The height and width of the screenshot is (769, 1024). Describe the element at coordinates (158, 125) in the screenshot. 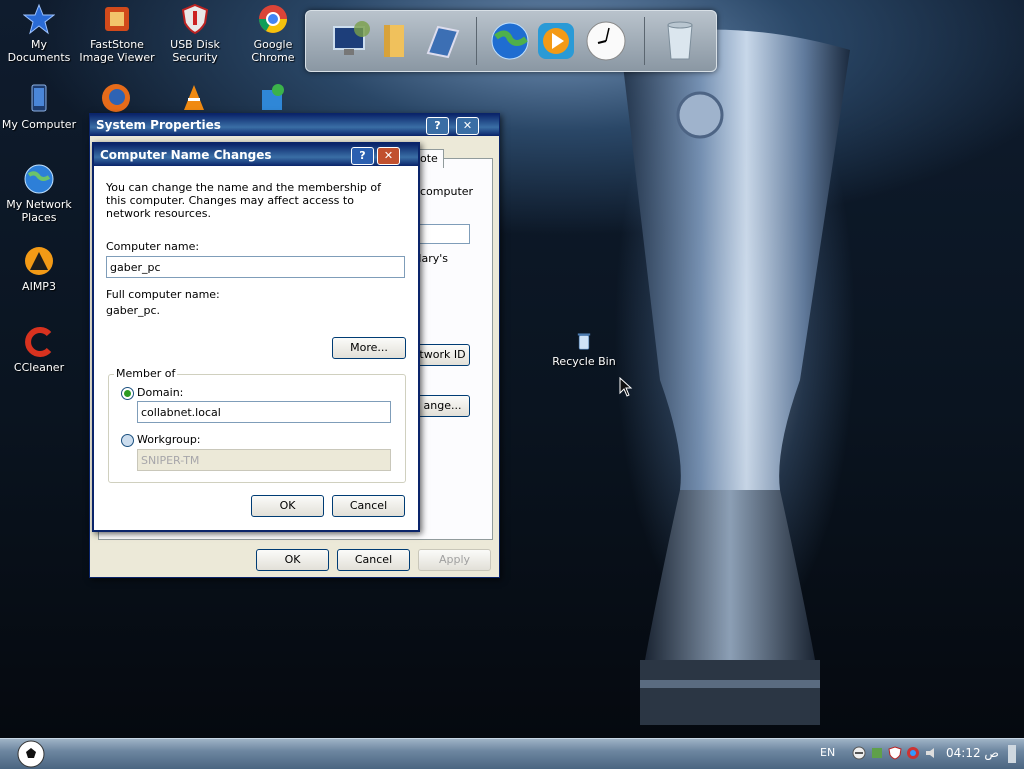

I see `window-title: System Properties` at that location.